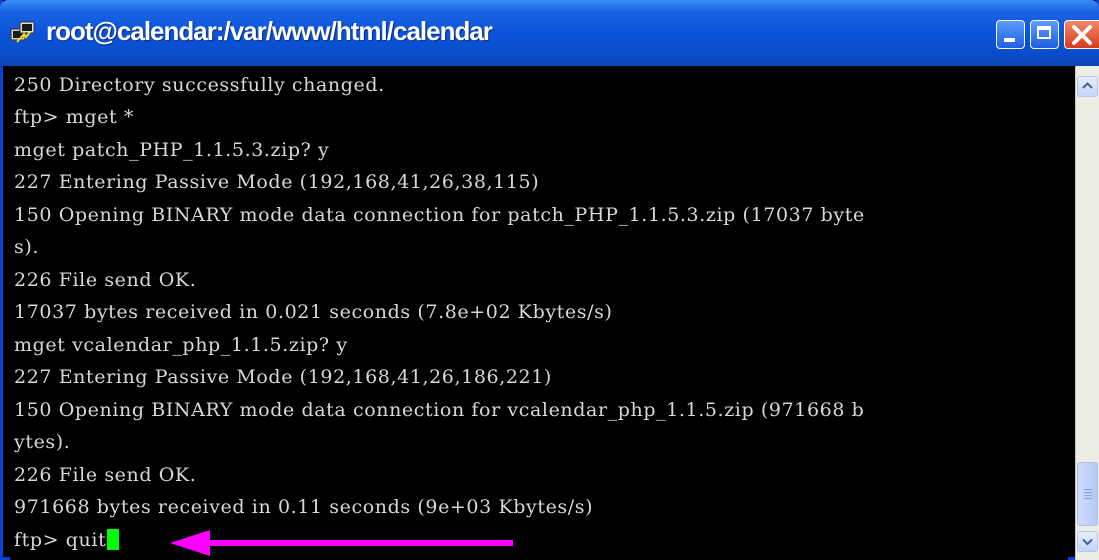  I want to click on text-cursor, so click(113, 539).